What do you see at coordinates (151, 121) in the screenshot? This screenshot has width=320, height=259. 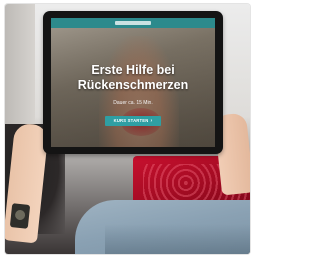 I see `chevron-right-icon: ›` at bounding box center [151, 121].